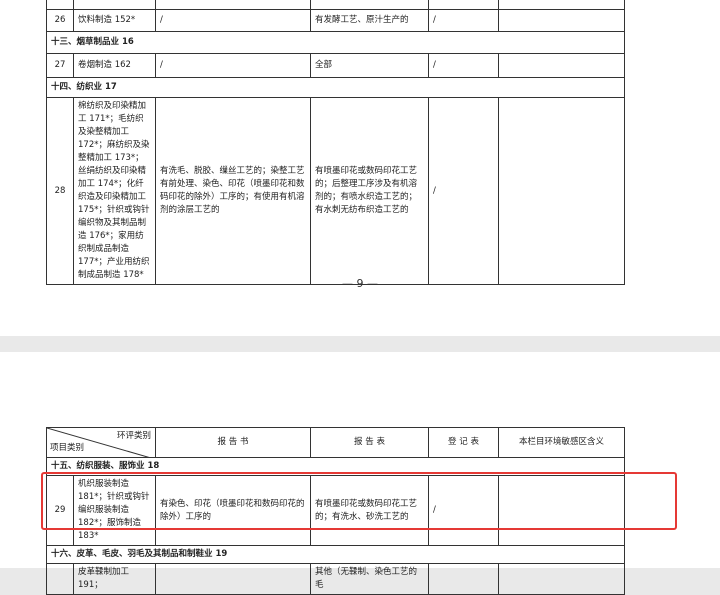 The height and width of the screenshot is (595, 720). I want to click on table-row: 皮革鞣制加工 191； 其他（无鞣制、染色工艺的毛, so click(335, 579).